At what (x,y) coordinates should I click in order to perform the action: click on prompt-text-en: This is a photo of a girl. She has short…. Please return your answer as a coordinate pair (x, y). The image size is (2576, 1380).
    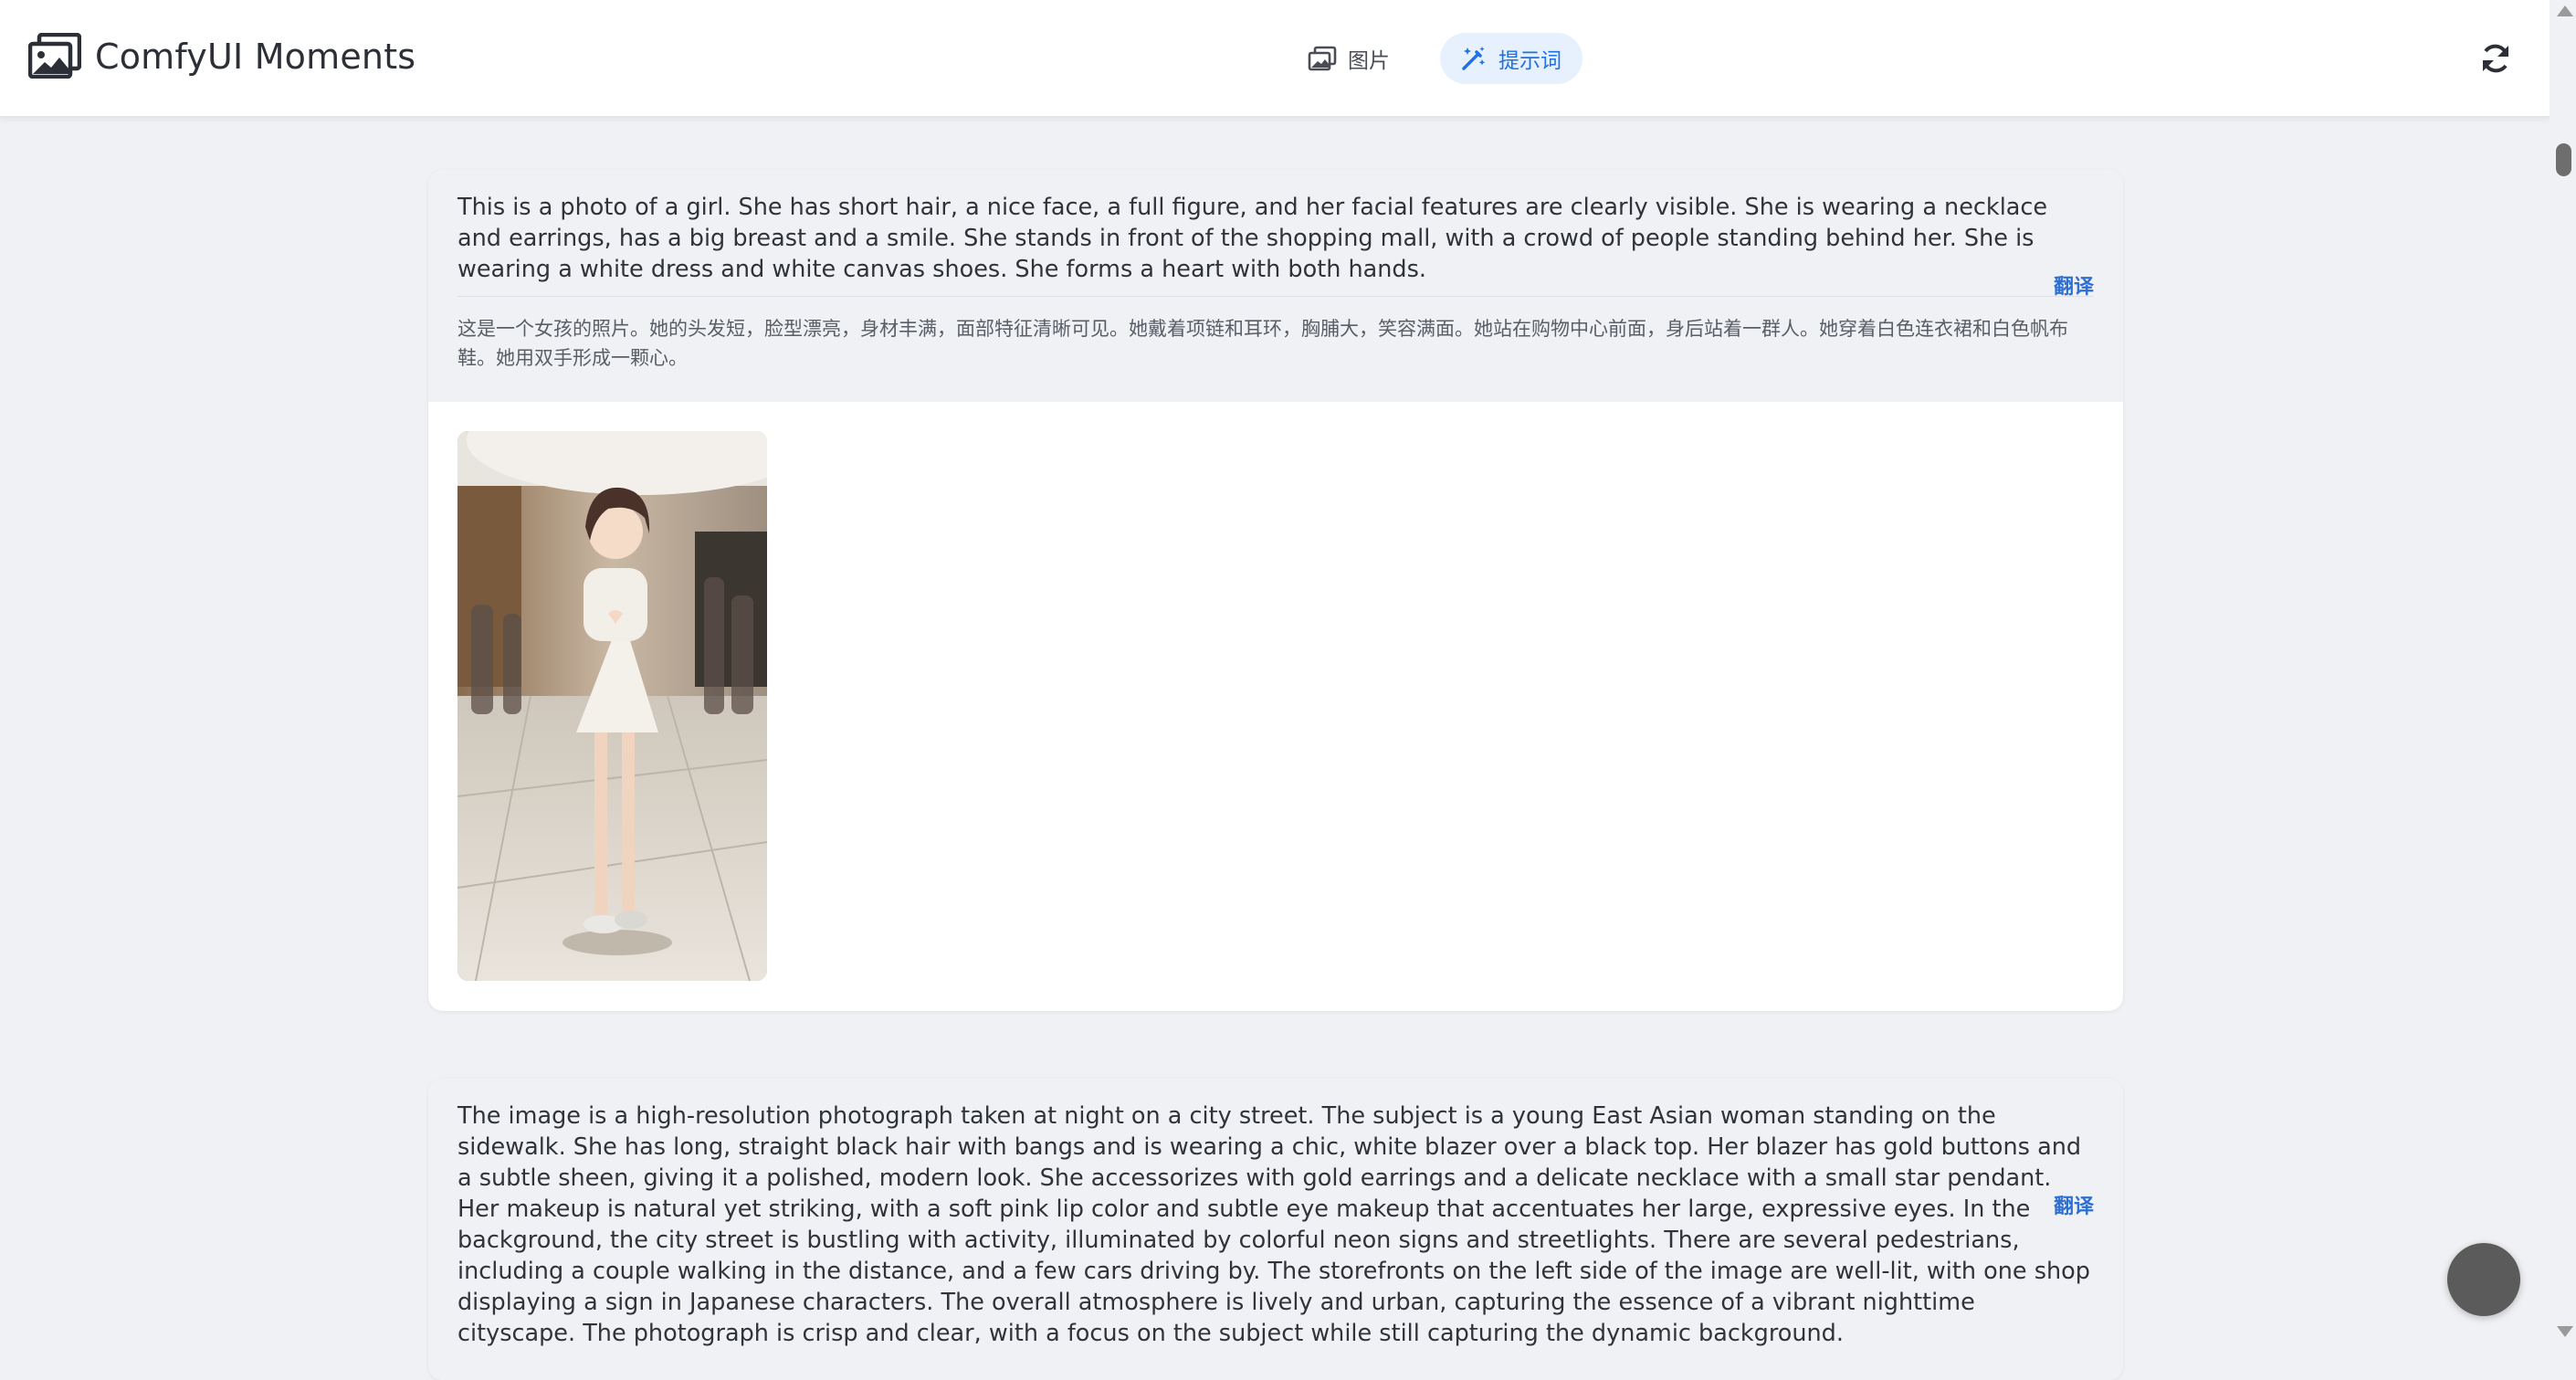
    Looking at the image, I should click on (1252, 238).